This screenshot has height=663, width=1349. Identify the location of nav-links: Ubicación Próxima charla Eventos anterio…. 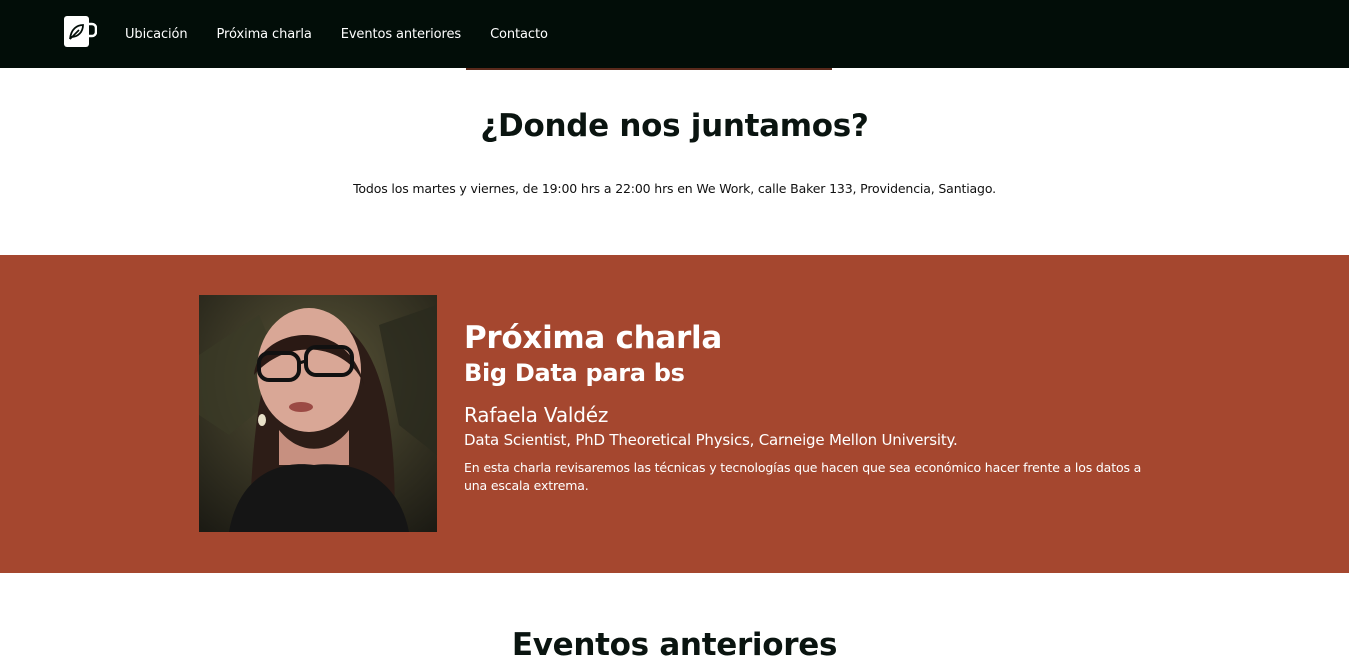
(351, 34).